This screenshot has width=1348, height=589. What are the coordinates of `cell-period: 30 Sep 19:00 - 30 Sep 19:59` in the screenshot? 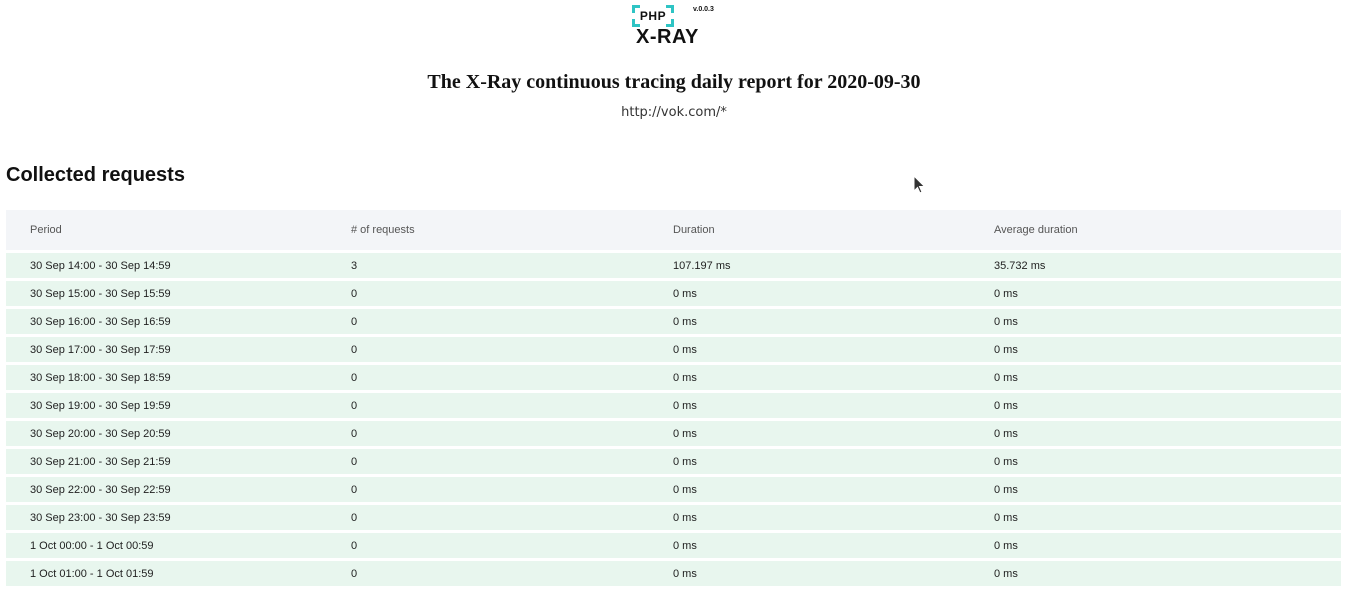 It's located at (166, 405).